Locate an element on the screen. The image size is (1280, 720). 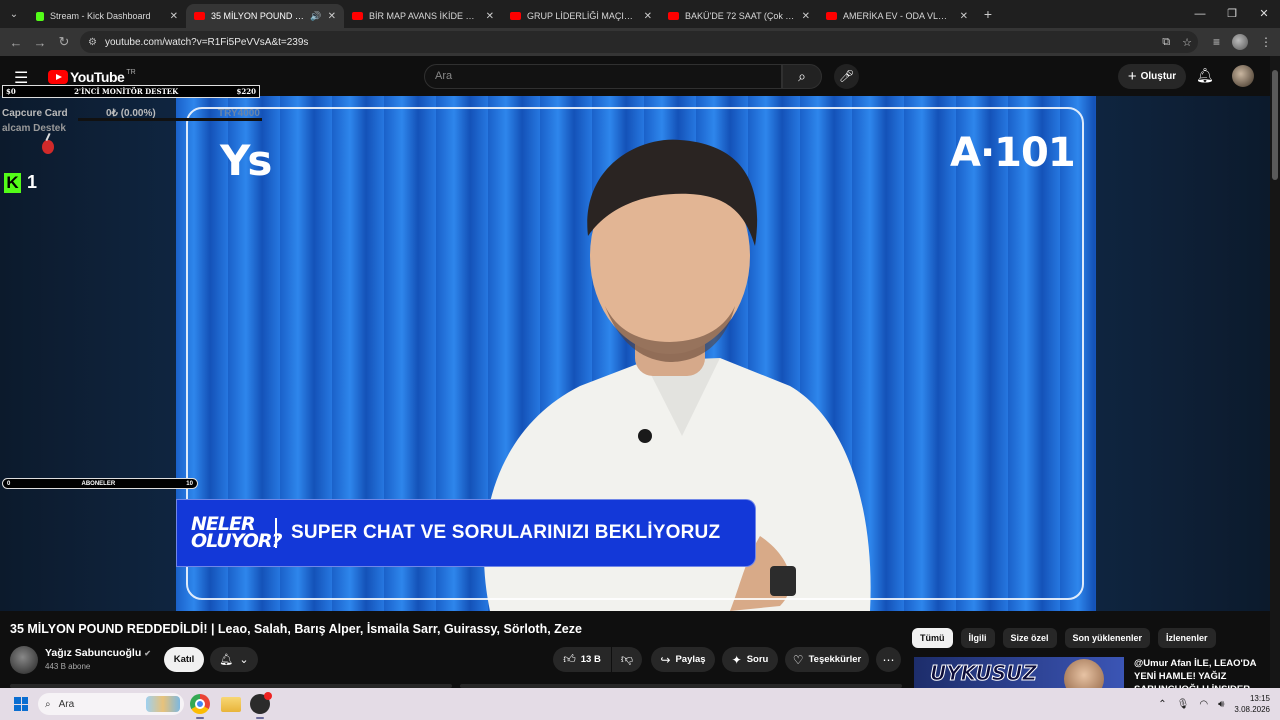
more-actions-button: ⋯ is located at coordinates (888, 659).